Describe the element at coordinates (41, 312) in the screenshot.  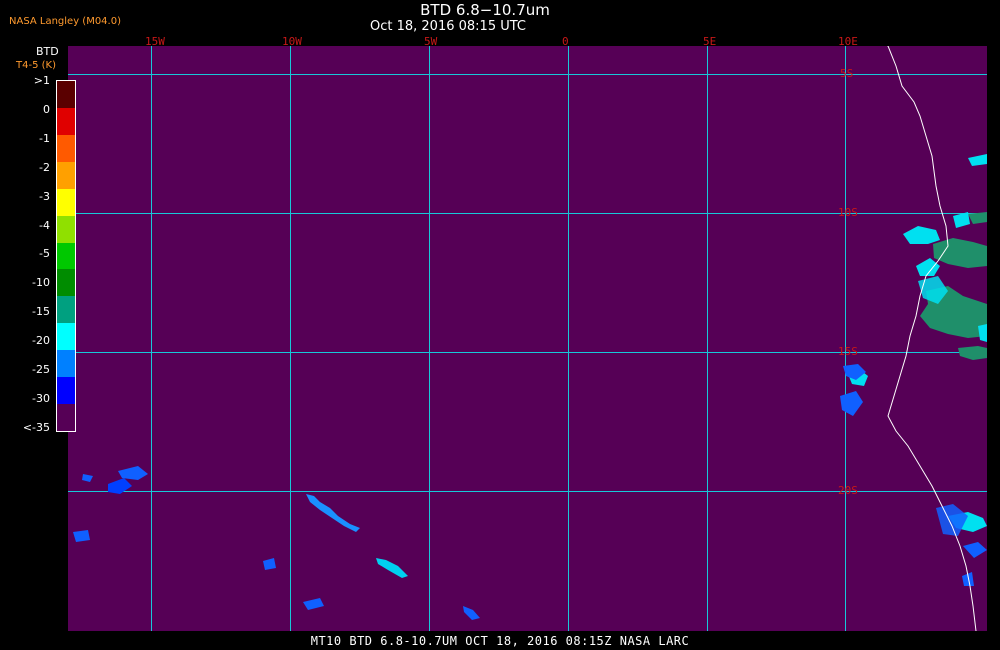
I see `legend-label: -15` at that location.